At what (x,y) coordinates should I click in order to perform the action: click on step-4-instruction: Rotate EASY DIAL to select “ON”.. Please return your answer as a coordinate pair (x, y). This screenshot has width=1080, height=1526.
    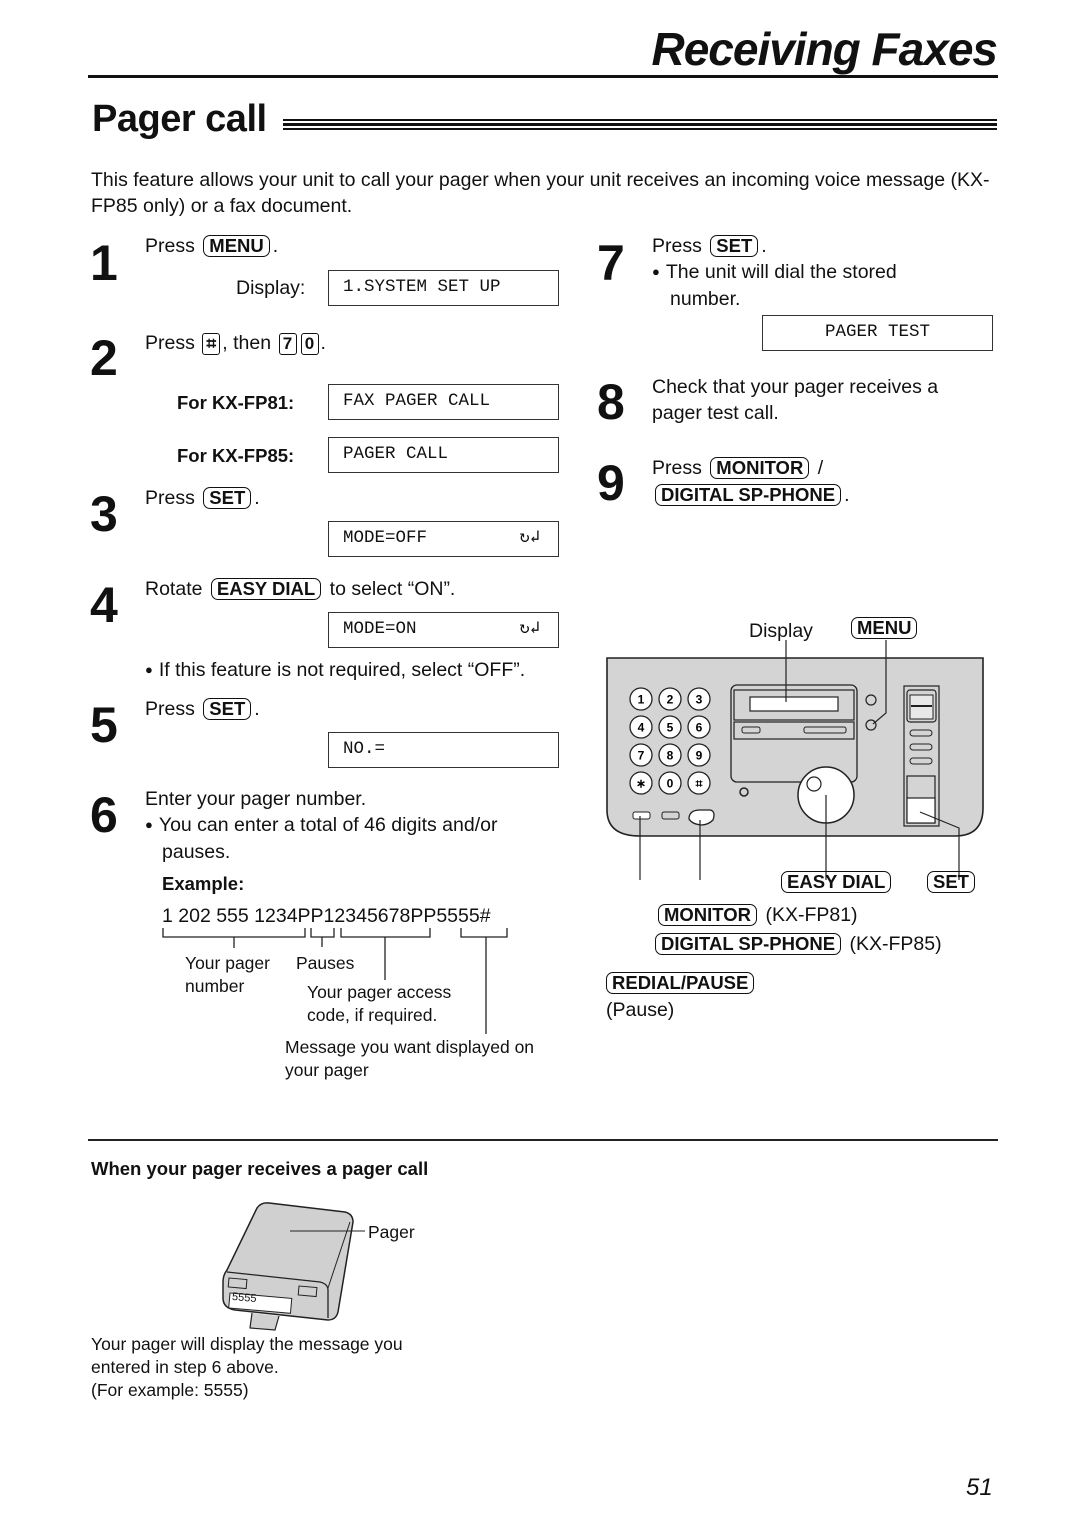
    Looking at the image, I should click on (300, 589).